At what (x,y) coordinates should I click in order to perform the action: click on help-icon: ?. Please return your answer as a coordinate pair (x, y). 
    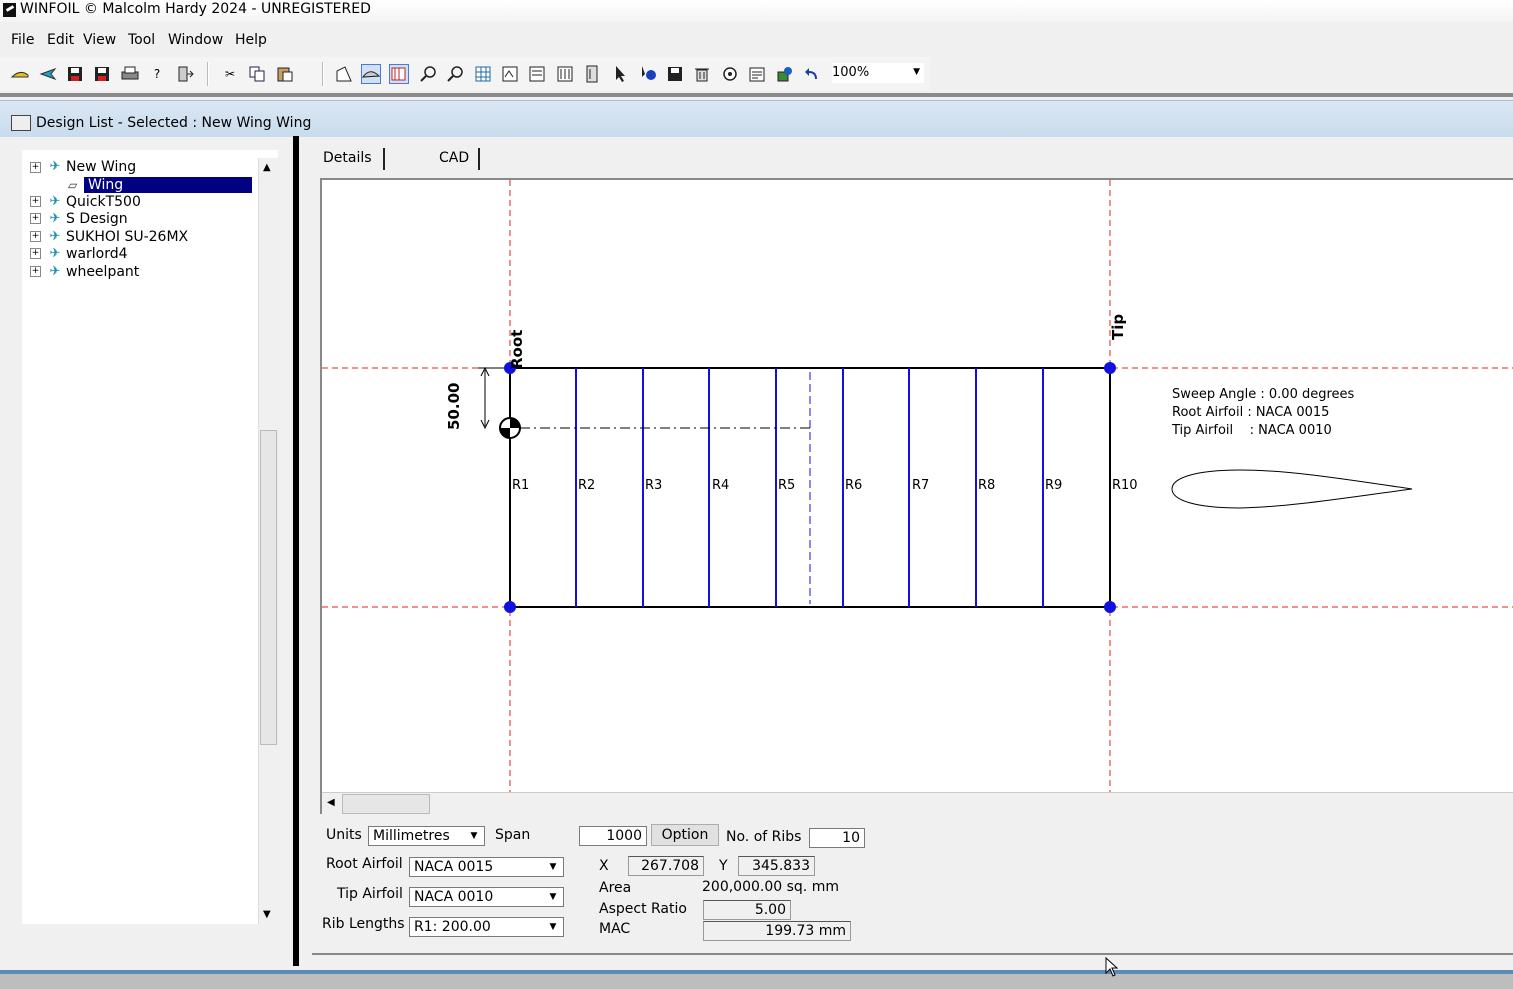
    Looking at the image, I should click on (157, 74).